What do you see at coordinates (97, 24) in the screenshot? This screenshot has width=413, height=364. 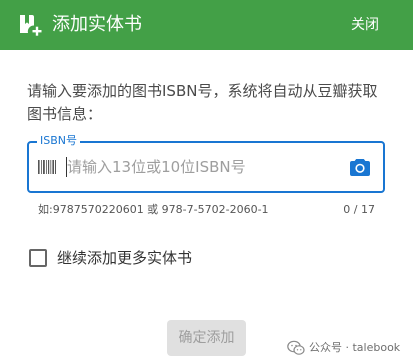 I see `dialog-title: 添加实体书` at bounding box center [97, 24].